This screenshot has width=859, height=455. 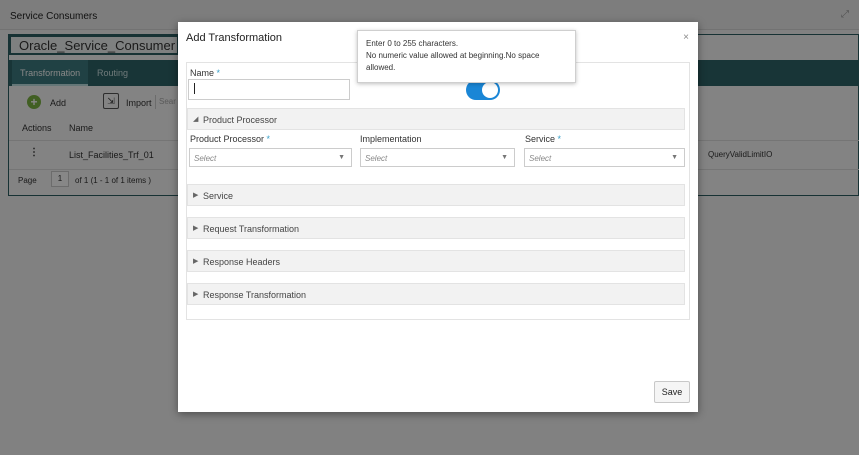 I want to click on section-product-processor: ◢ Product Processor, so click(x=436, y=119).